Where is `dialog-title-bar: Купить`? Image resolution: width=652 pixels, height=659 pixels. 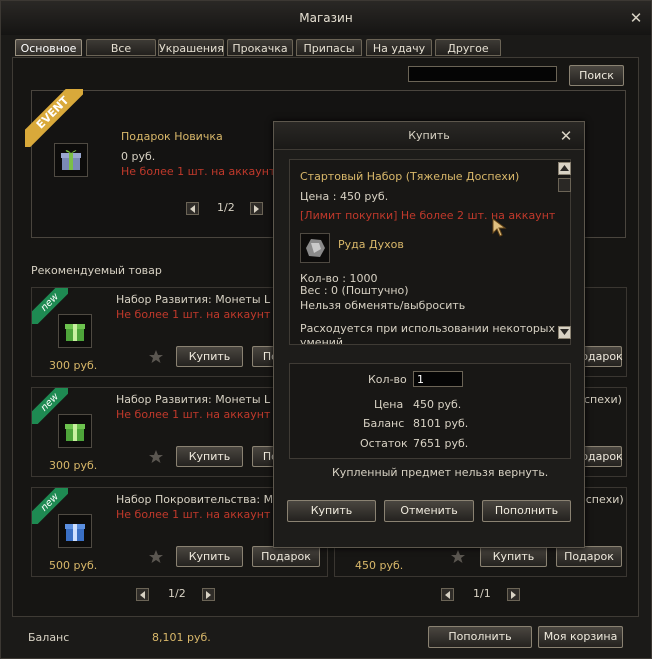 dialog-title-bar: Купить is located at coordinates (429, 136).